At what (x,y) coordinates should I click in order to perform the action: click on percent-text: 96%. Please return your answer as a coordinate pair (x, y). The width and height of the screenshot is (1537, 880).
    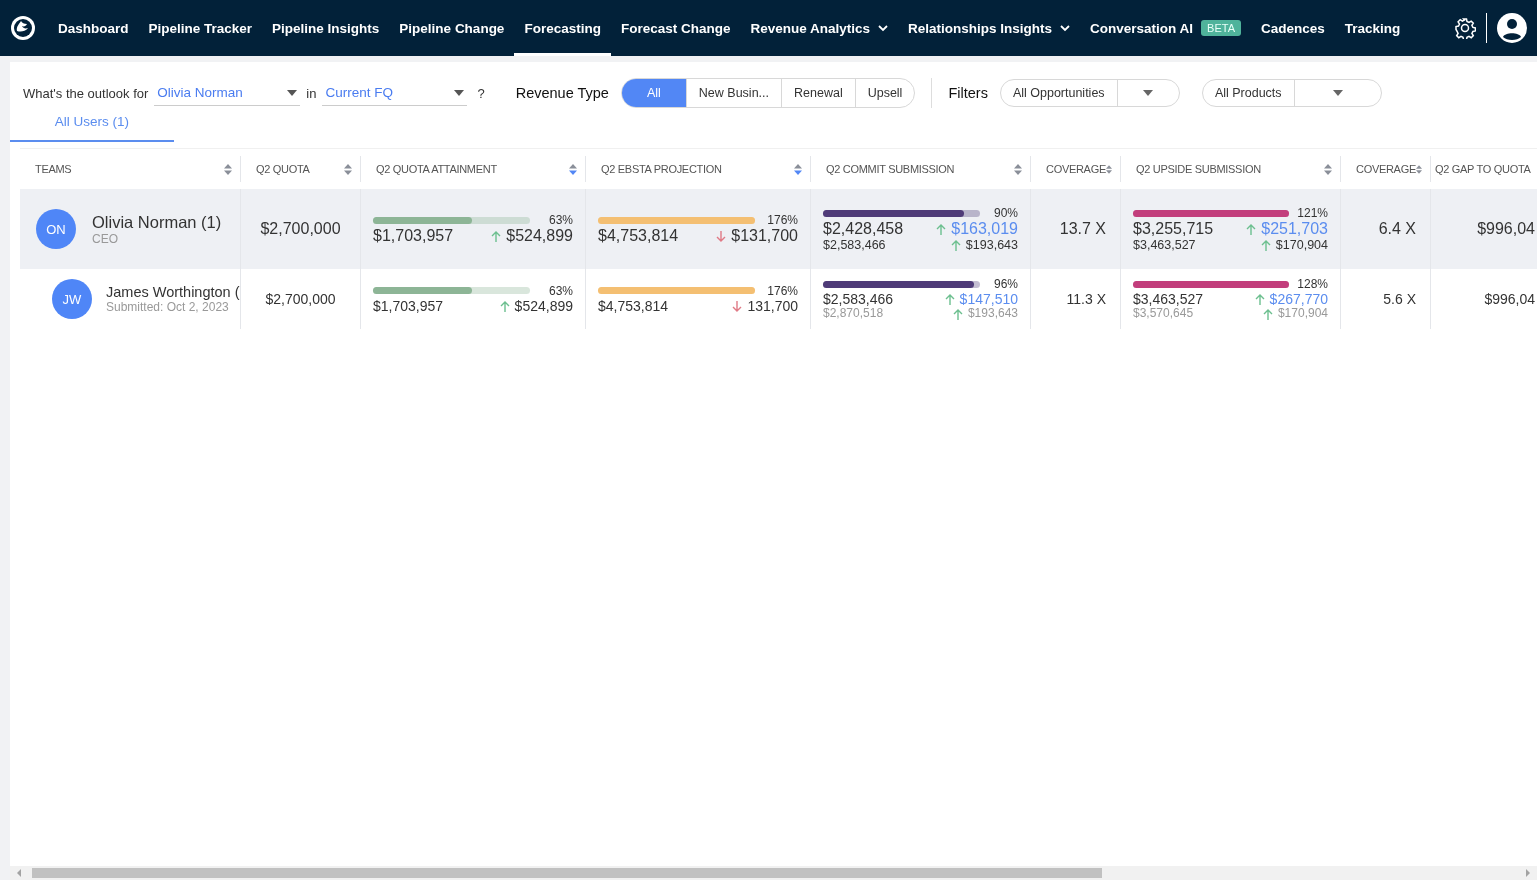
    Looking at the image, I should click on (1005, 284).